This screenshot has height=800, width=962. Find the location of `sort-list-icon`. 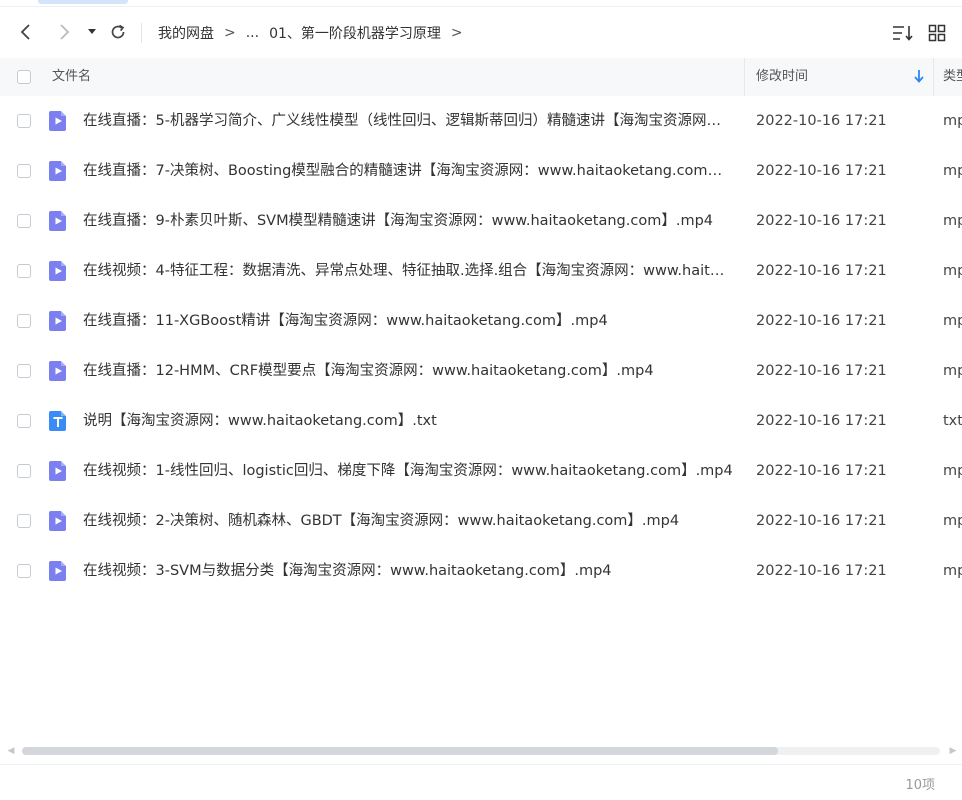

sort-list-icon is located at coordinates (903, 33).